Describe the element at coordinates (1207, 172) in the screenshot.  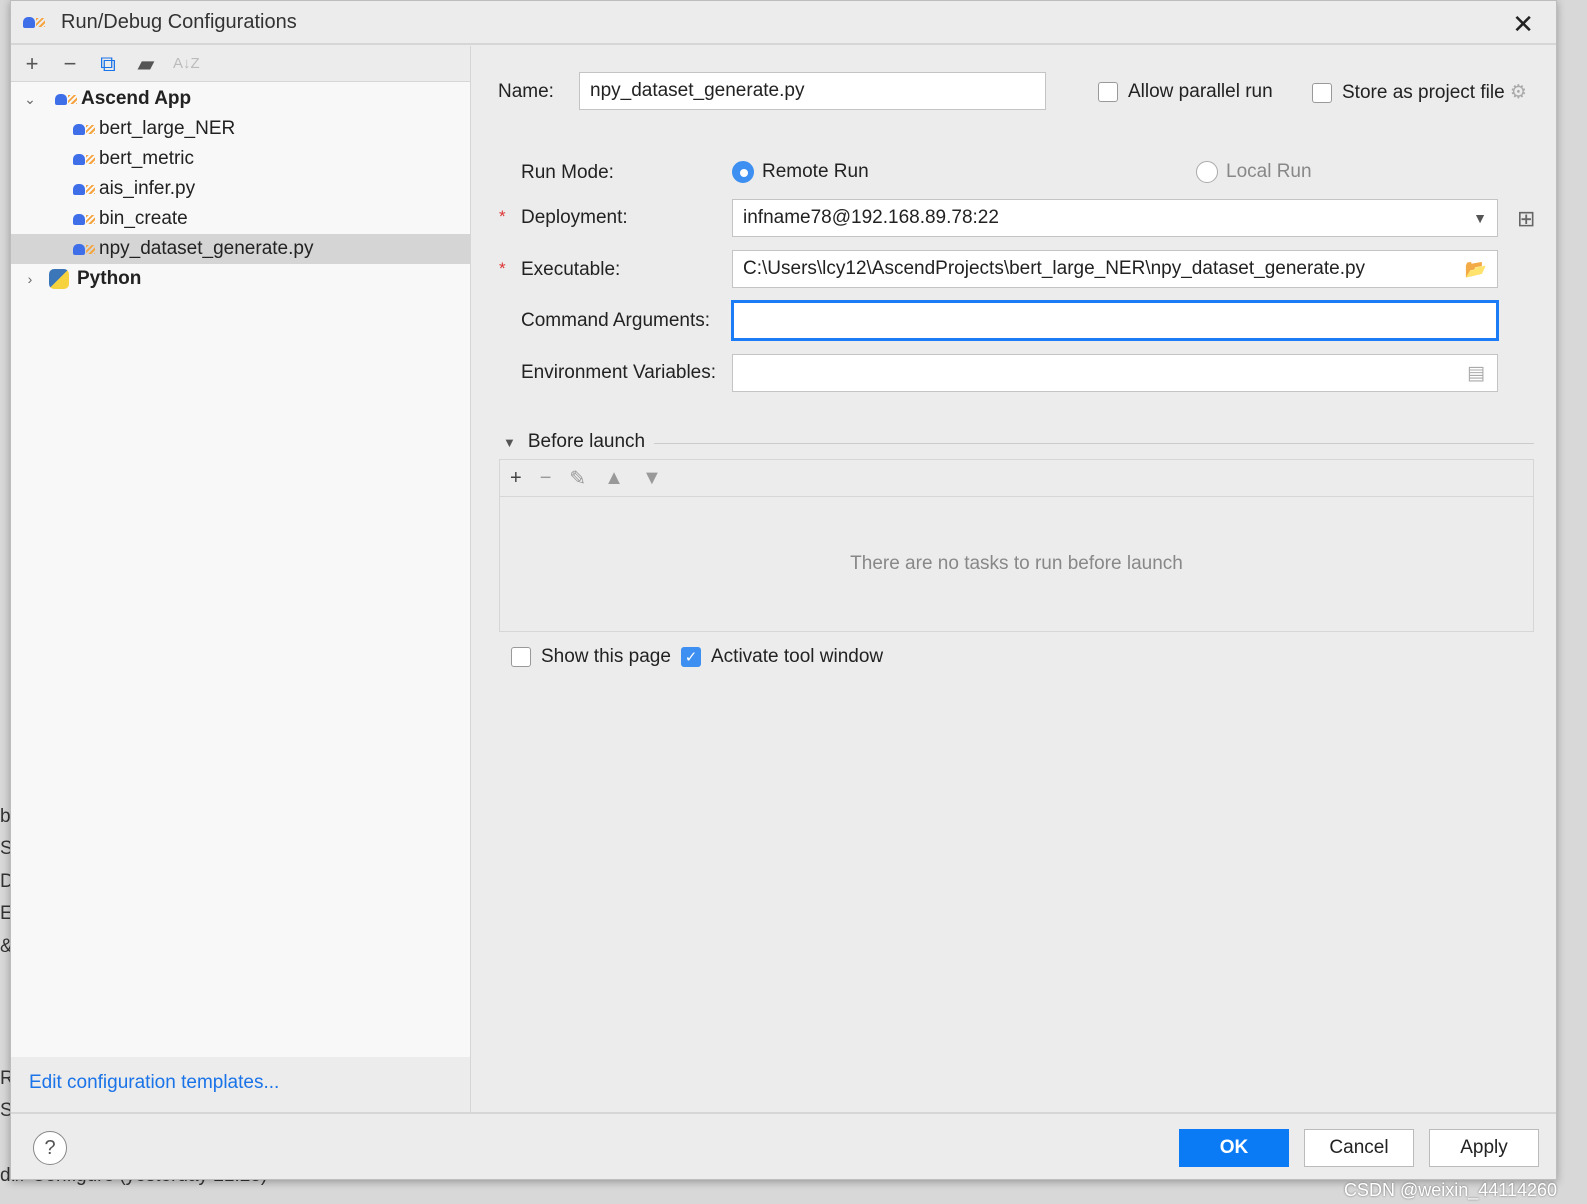
I see `radio-icon` at that location.